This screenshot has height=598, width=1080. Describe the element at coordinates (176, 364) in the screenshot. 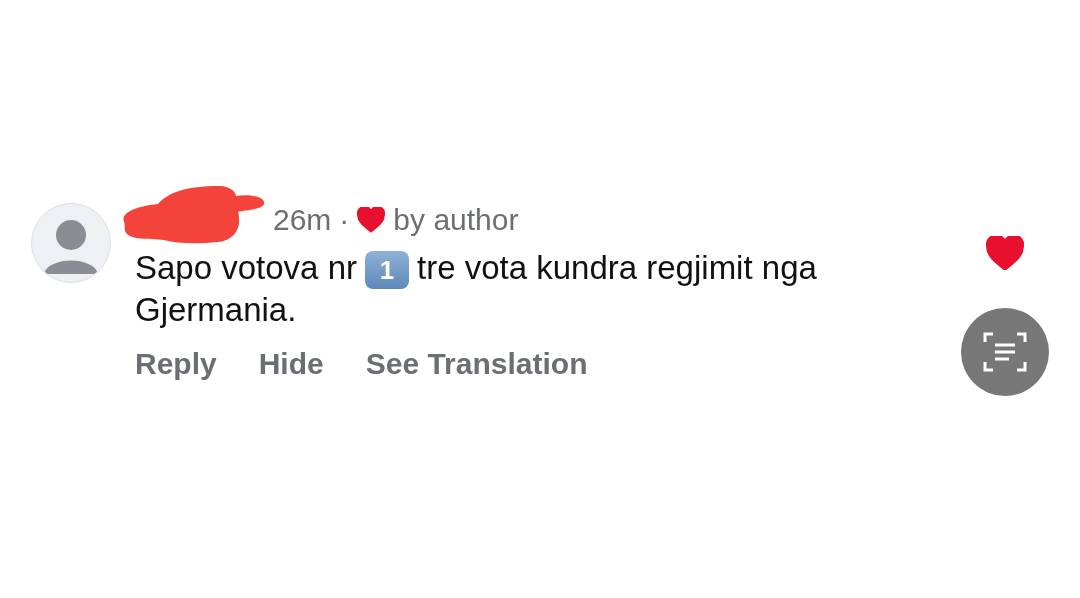

I see `reply-button: Reply` at that location.